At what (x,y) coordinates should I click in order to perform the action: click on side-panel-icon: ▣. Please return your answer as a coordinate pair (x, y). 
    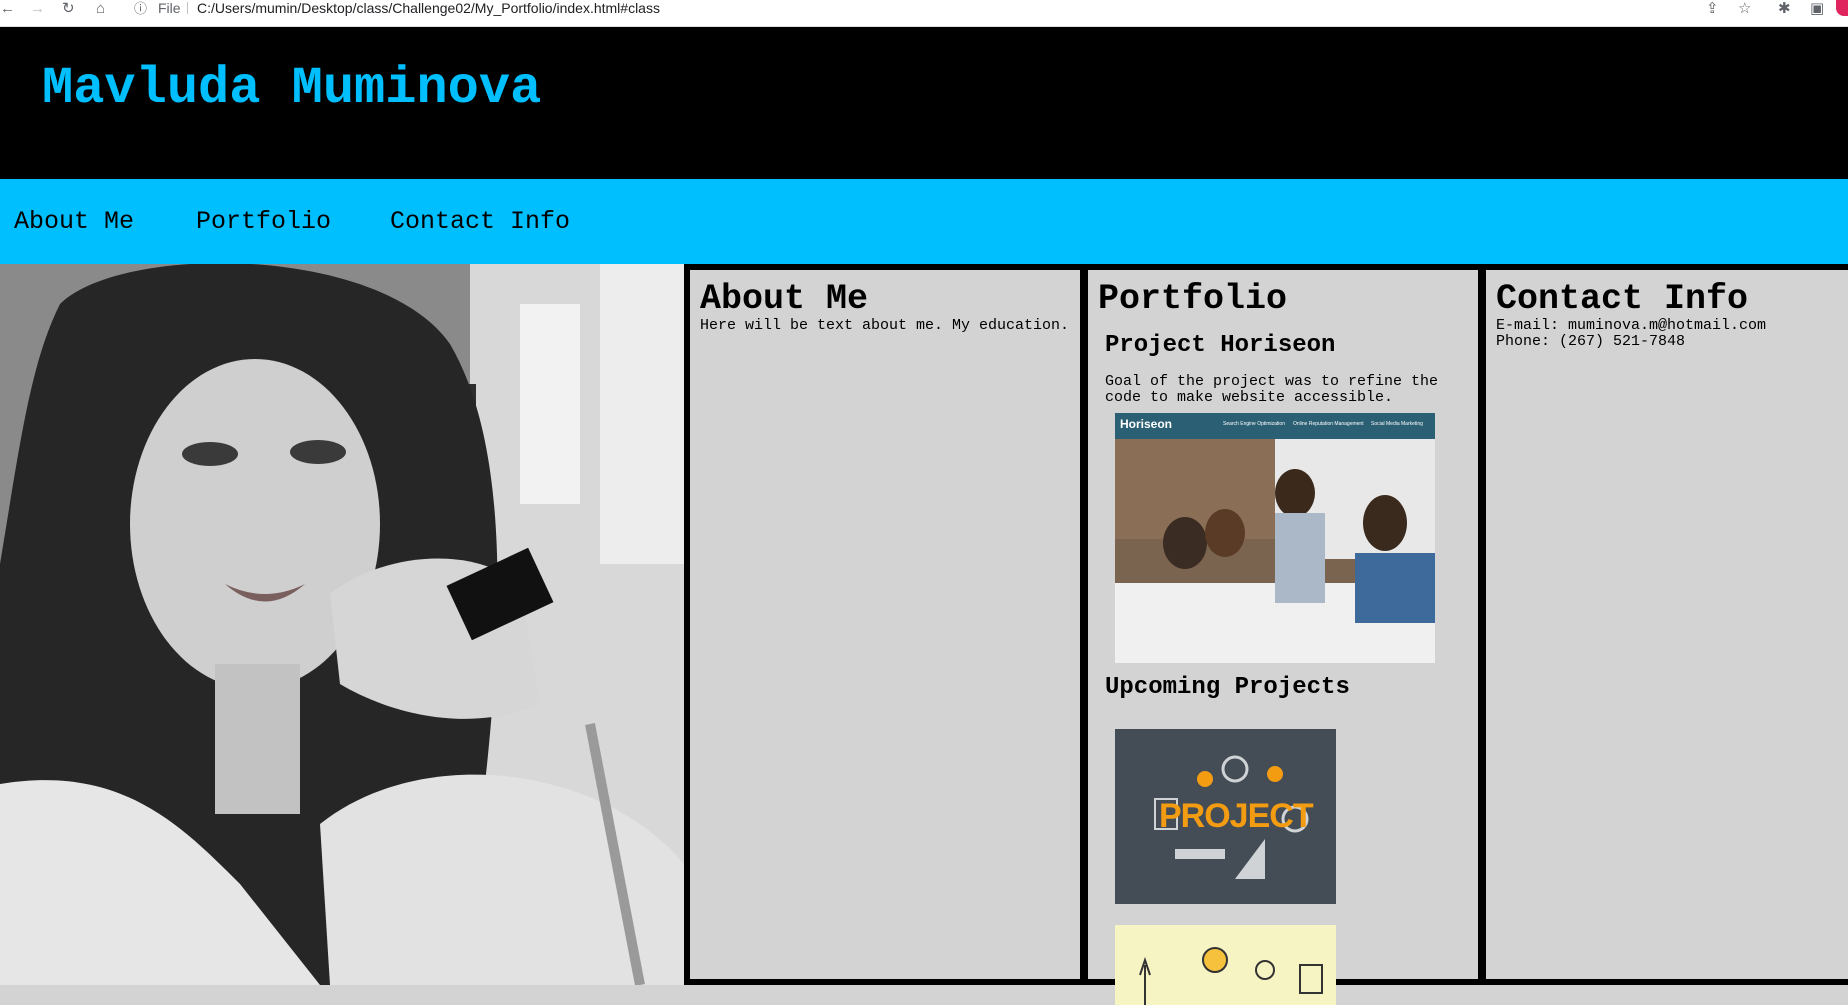
    Looking at the image, I should click on (1817, 9).